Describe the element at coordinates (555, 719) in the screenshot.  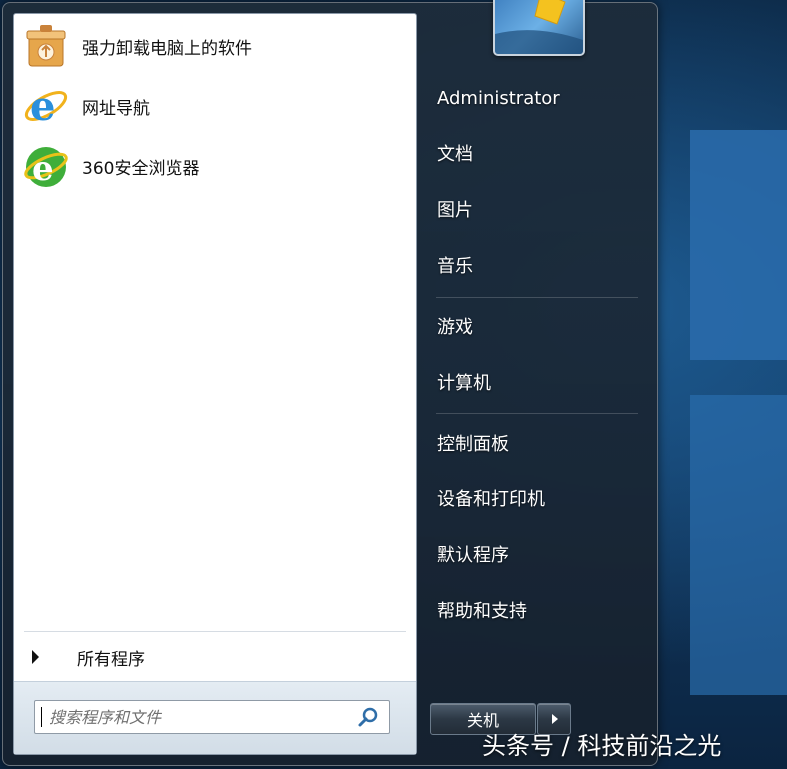
I see `chevron-right-icon` at that location.